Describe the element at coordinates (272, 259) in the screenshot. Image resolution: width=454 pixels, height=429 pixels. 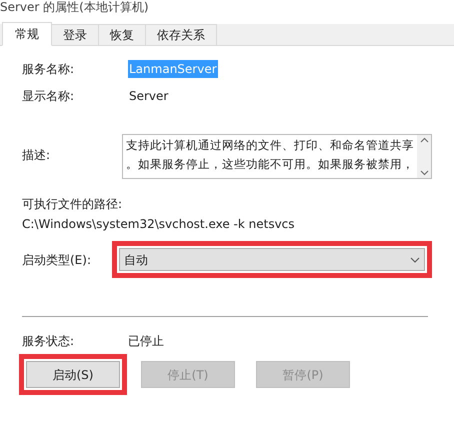
I see `startup-type-dropdown: 自动` at that location.